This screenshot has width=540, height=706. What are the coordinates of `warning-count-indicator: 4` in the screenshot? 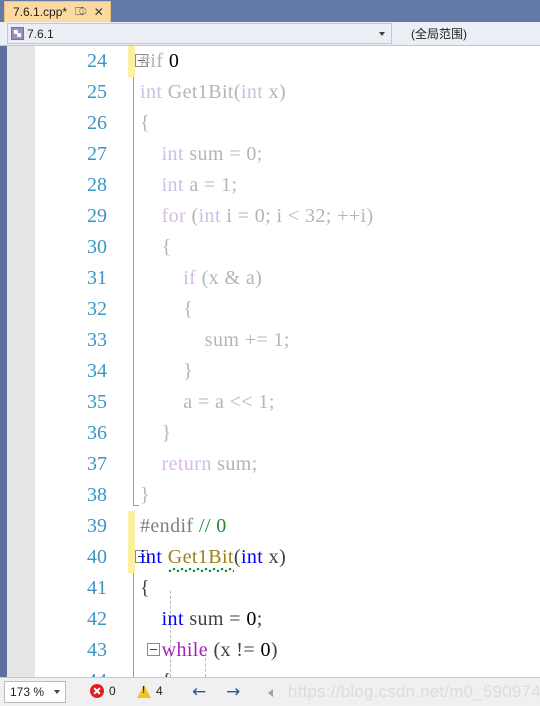 It's located at (150, 691).